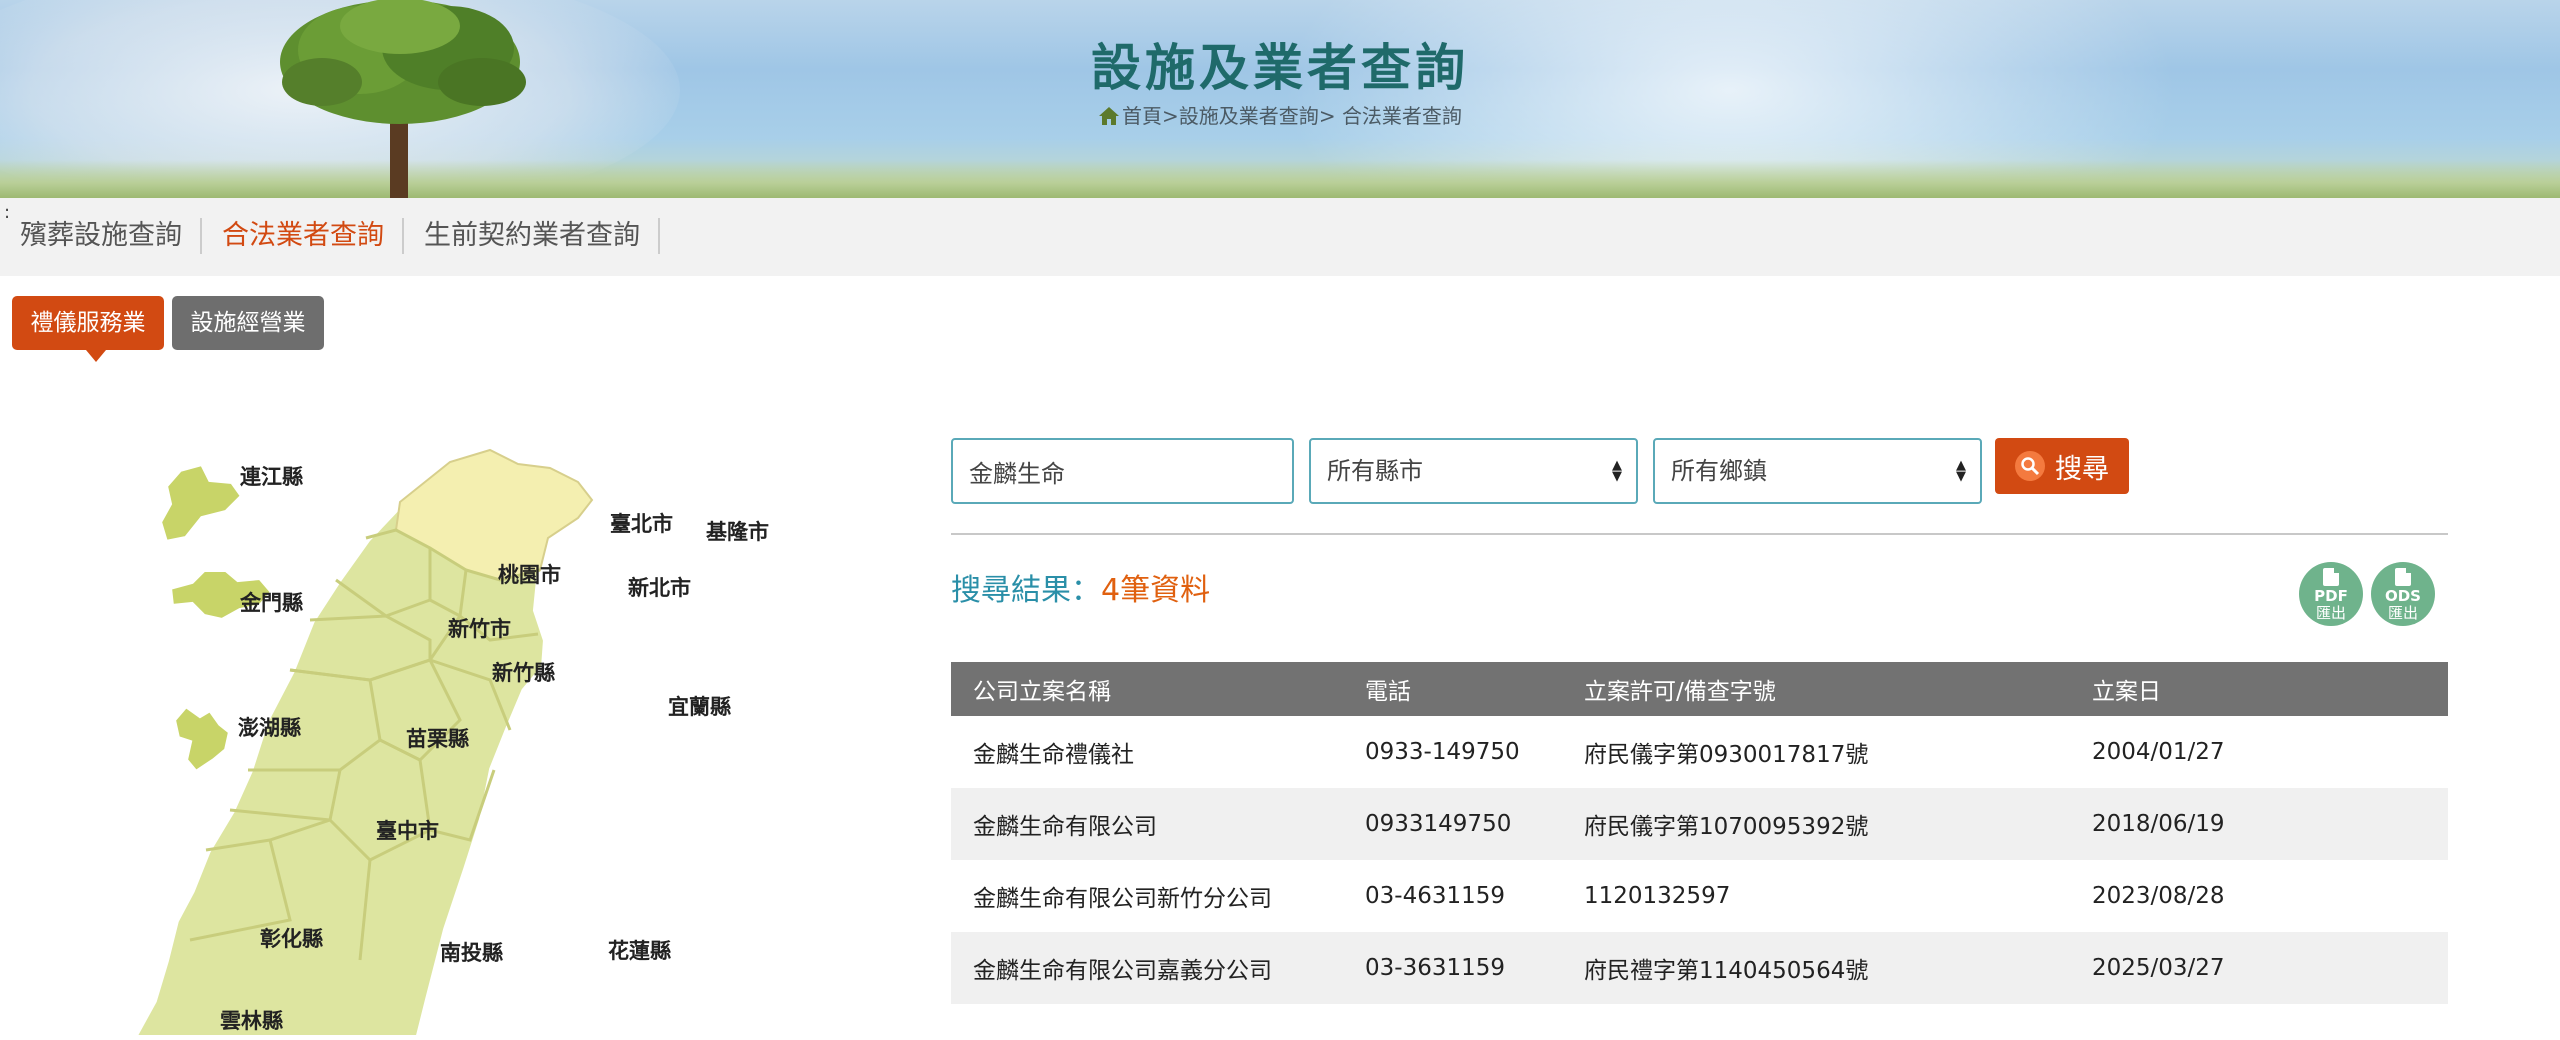 This screenshot has width=2560, height=1040. What do you see at coordinates (471, 953) in the screenshot?
I see `map-label-nantou: 南投縣` at bounding box center [471, 953].